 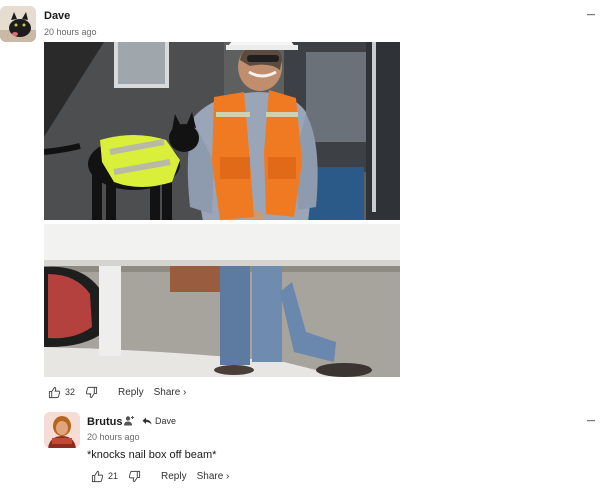 I want to click on like-count: 32, so click(x=70, y=392).